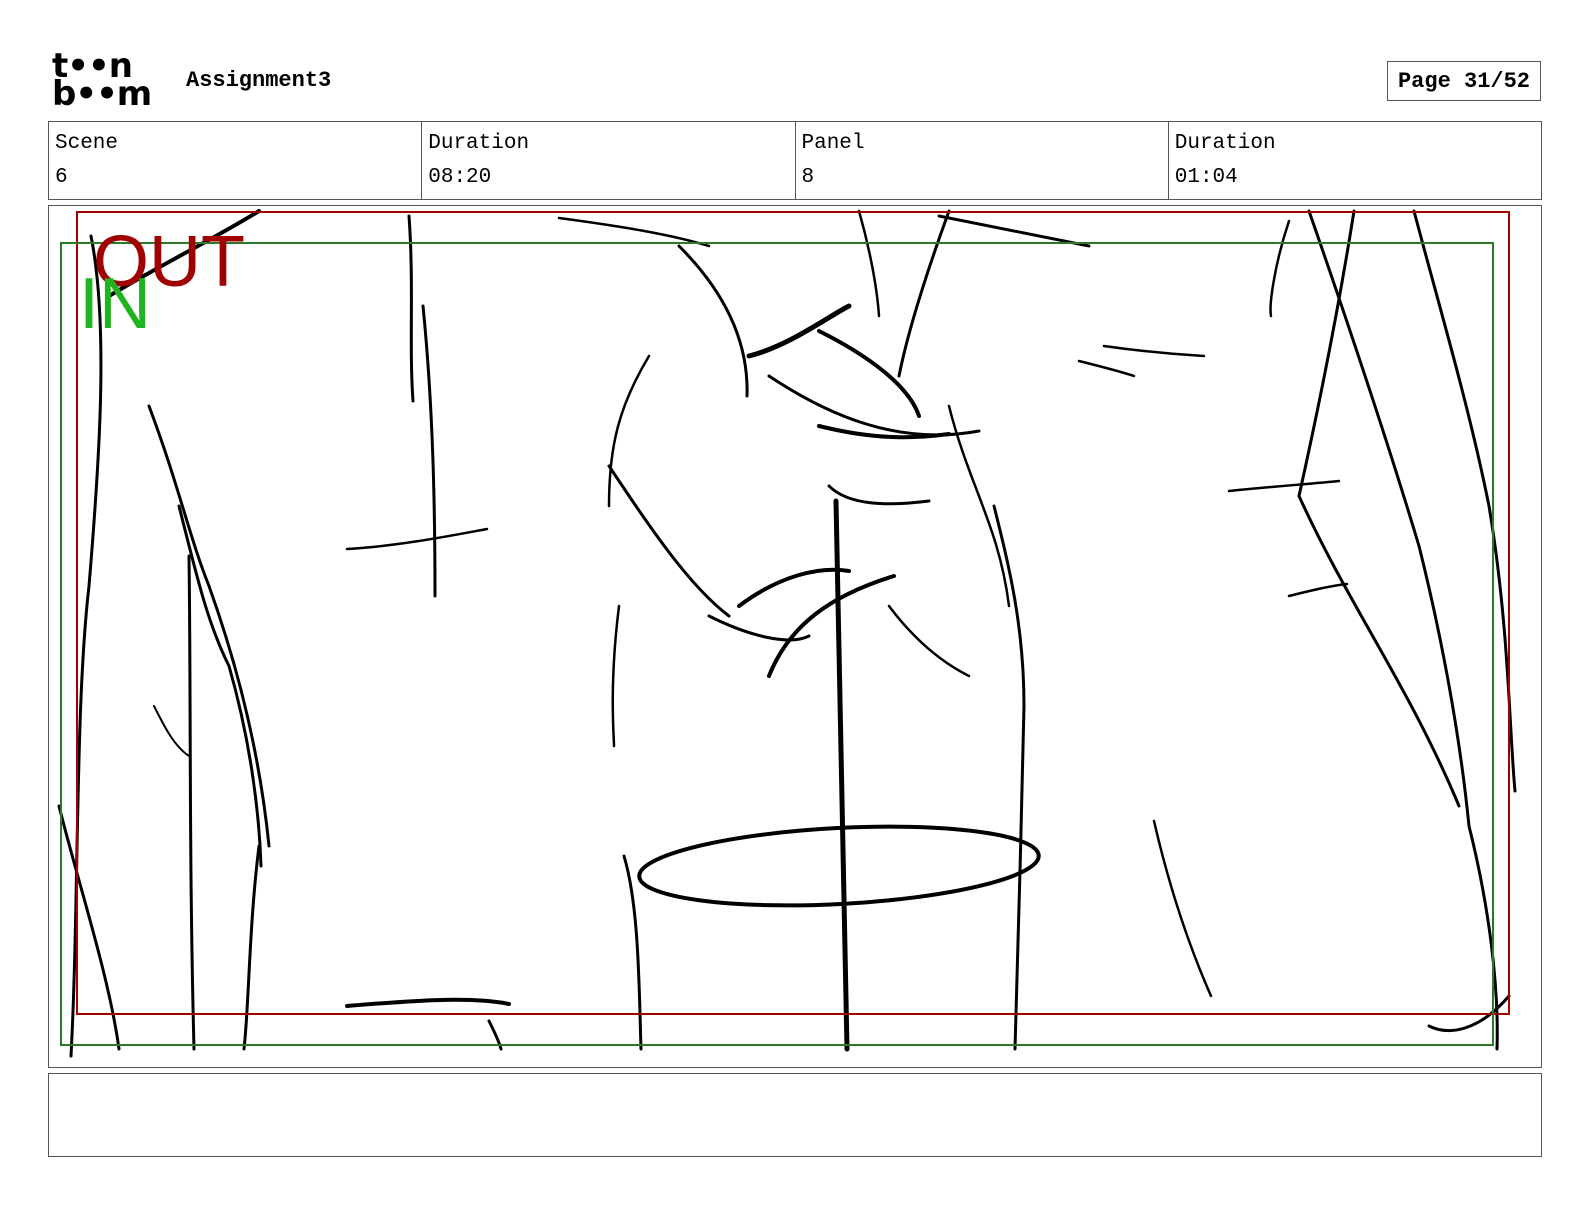  What do you see at coordinates (87, 143) in the screenshot?
I see `scene-label: Scene` at bounding box center [87, 143].